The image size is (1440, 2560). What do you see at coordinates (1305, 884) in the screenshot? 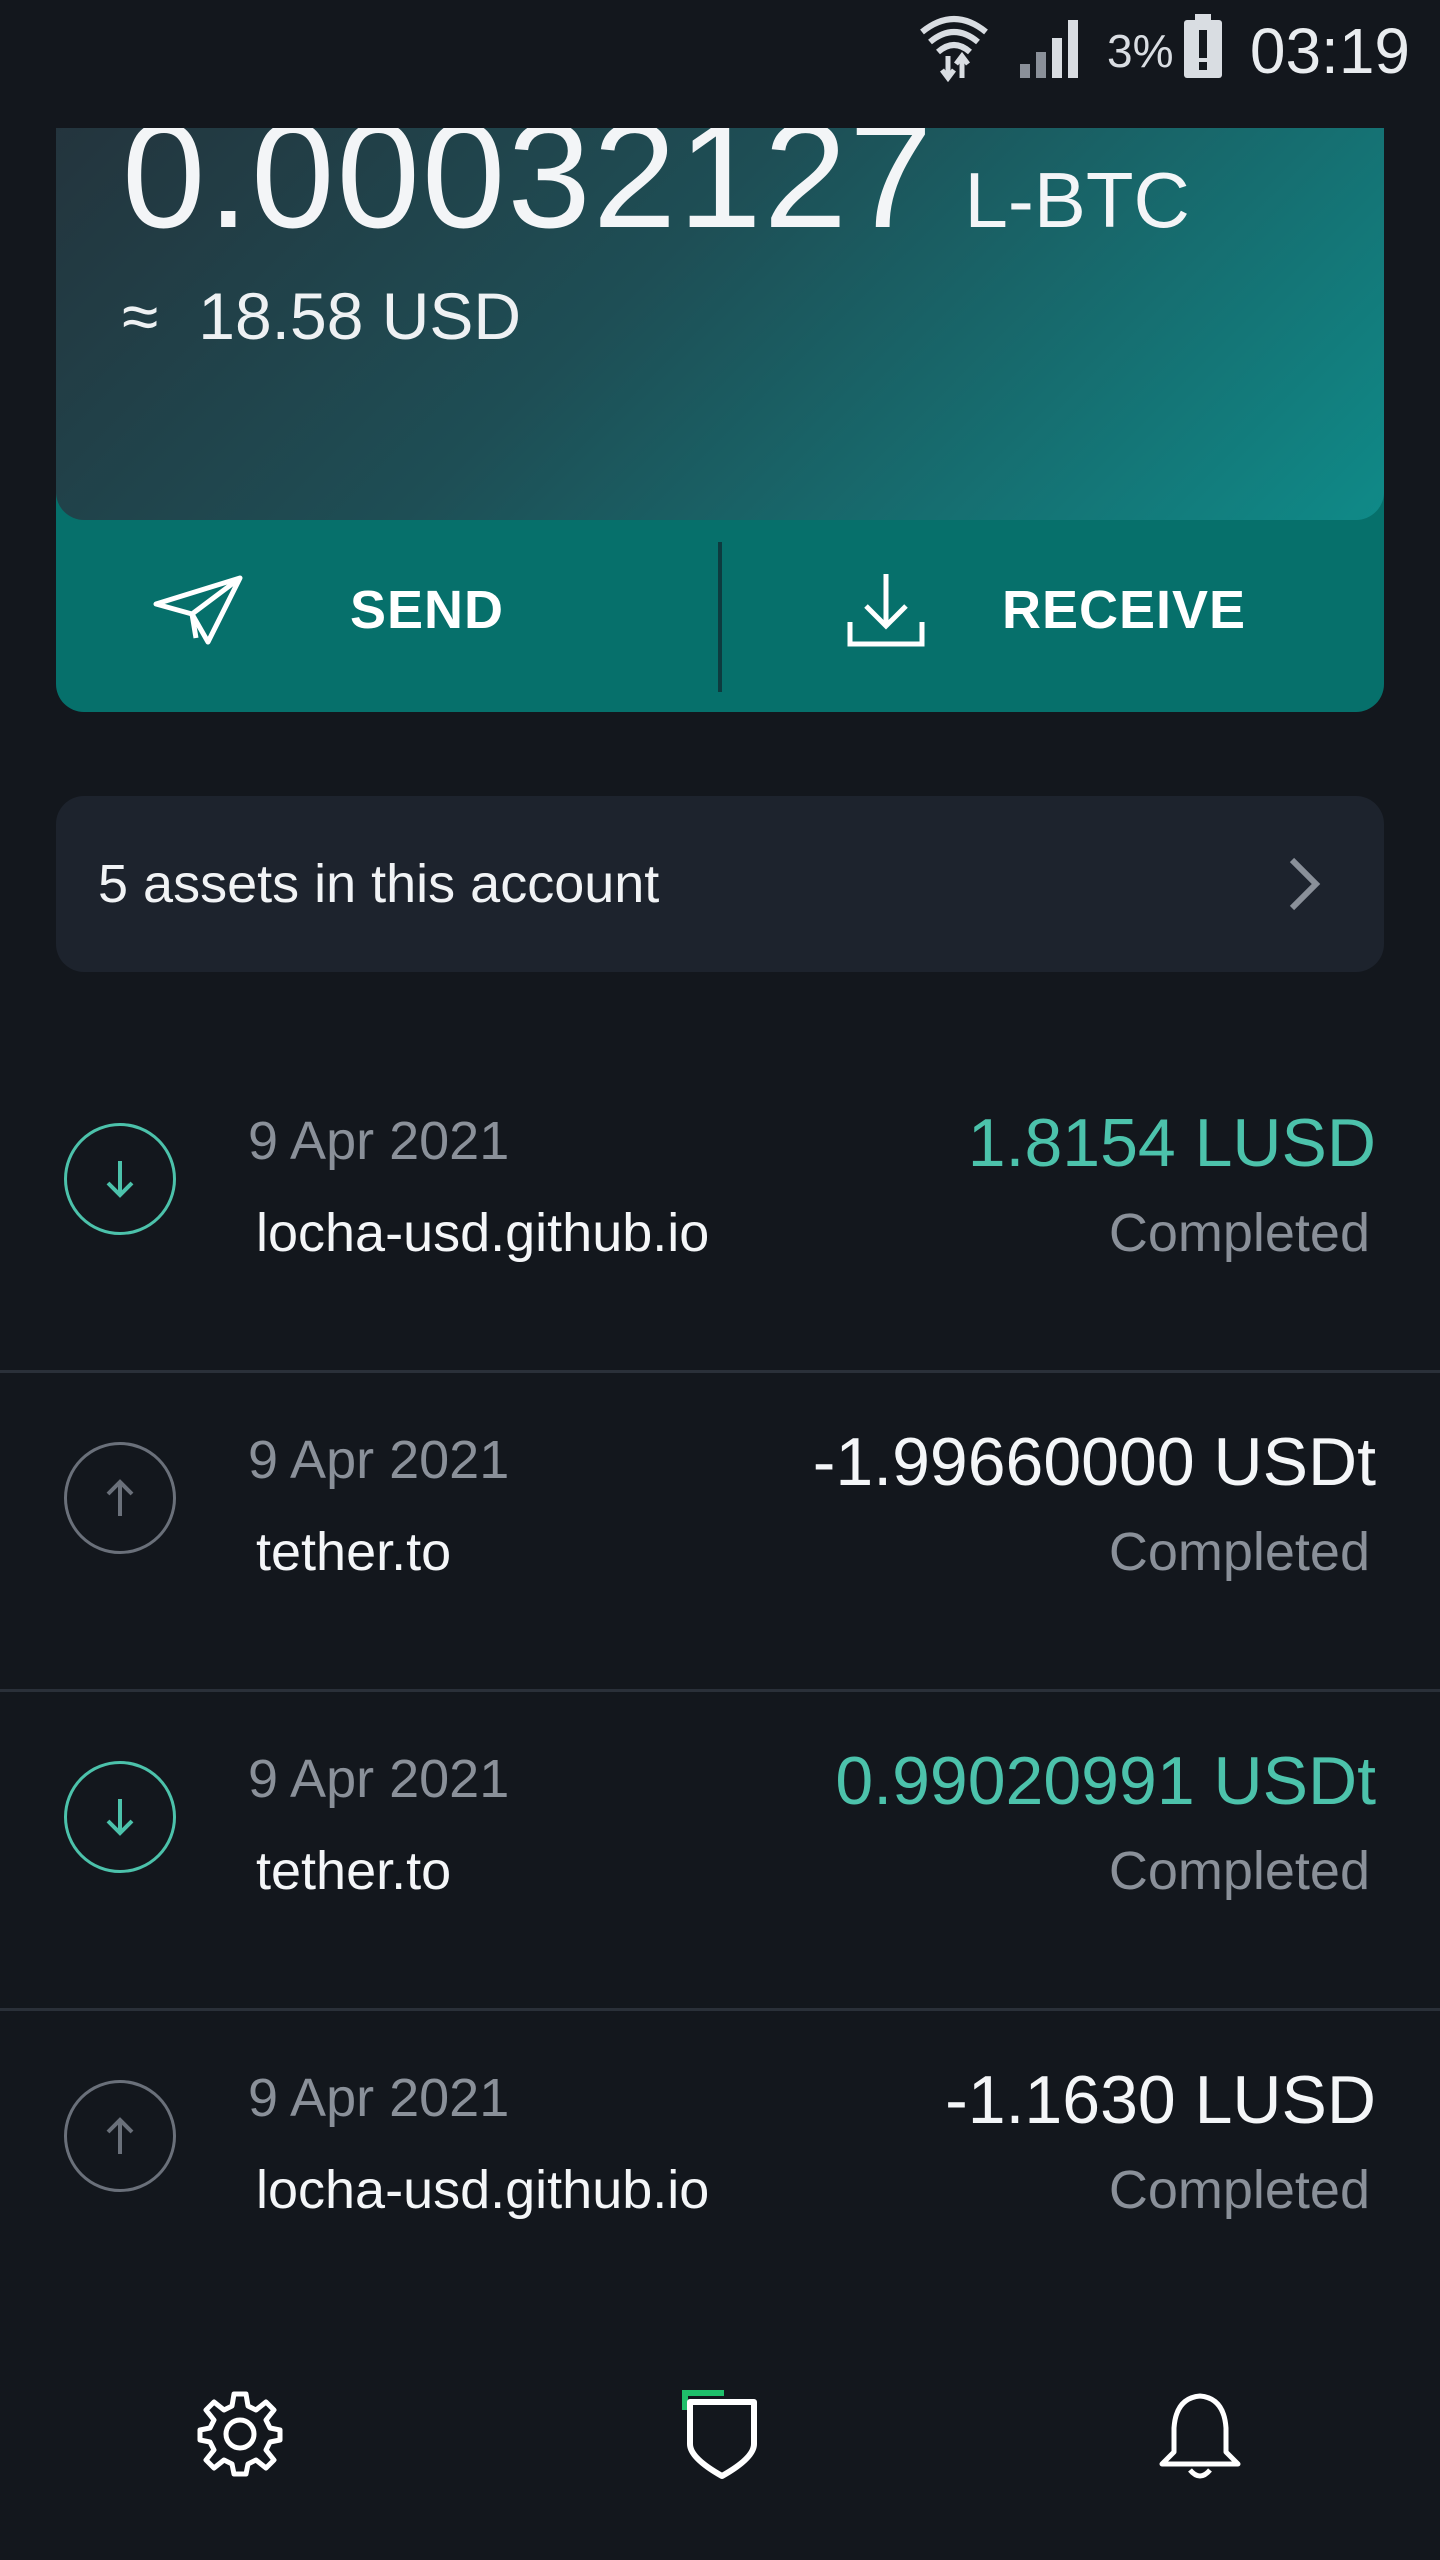
I see `chevron-right-icon` at bounding box center [1305, 884].